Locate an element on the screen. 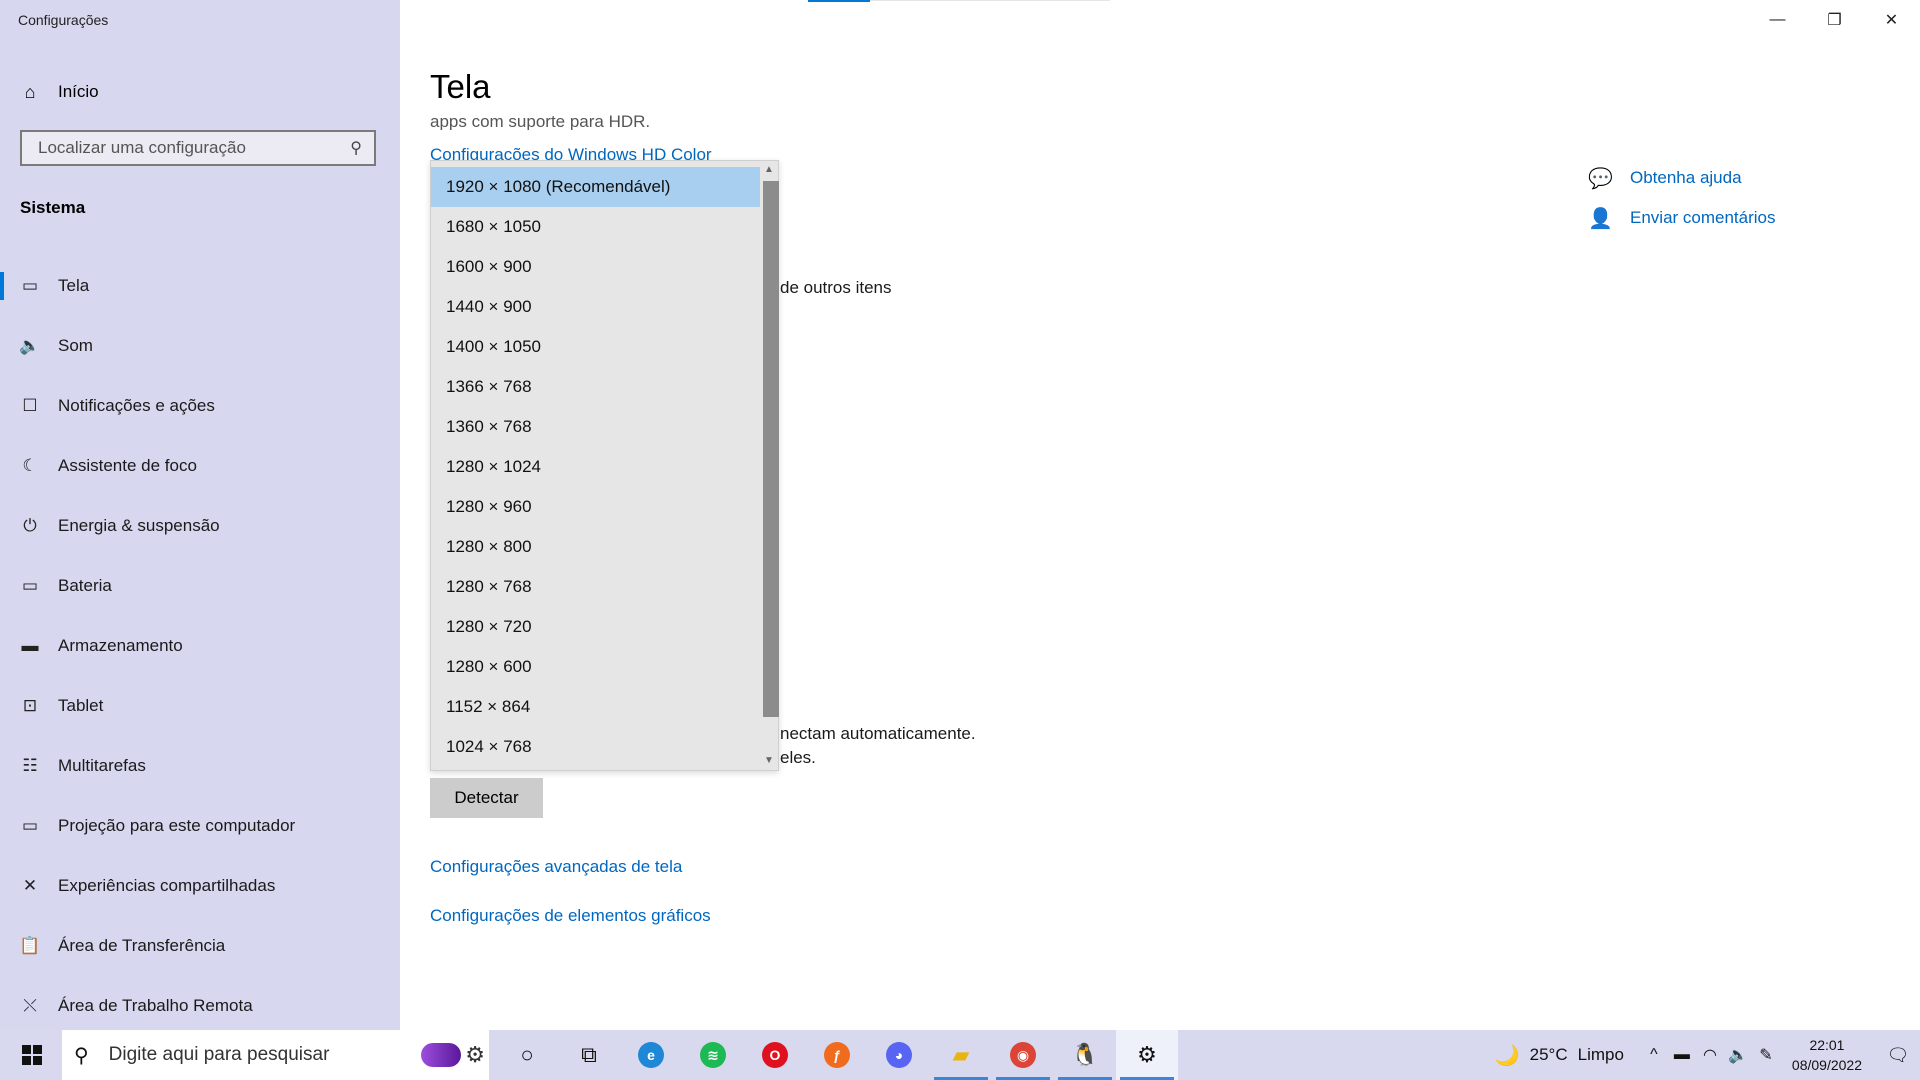 This screenshot has width=1920, height=1080. sidebar-item-label: Tablet is located at coordinates (81, 705).